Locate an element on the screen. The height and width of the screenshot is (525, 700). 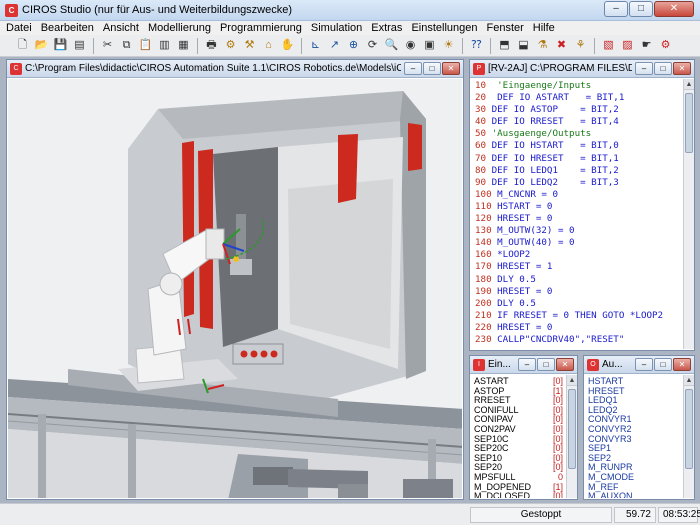
editor-close-button: ✕ is located at coordinates (682, 68).